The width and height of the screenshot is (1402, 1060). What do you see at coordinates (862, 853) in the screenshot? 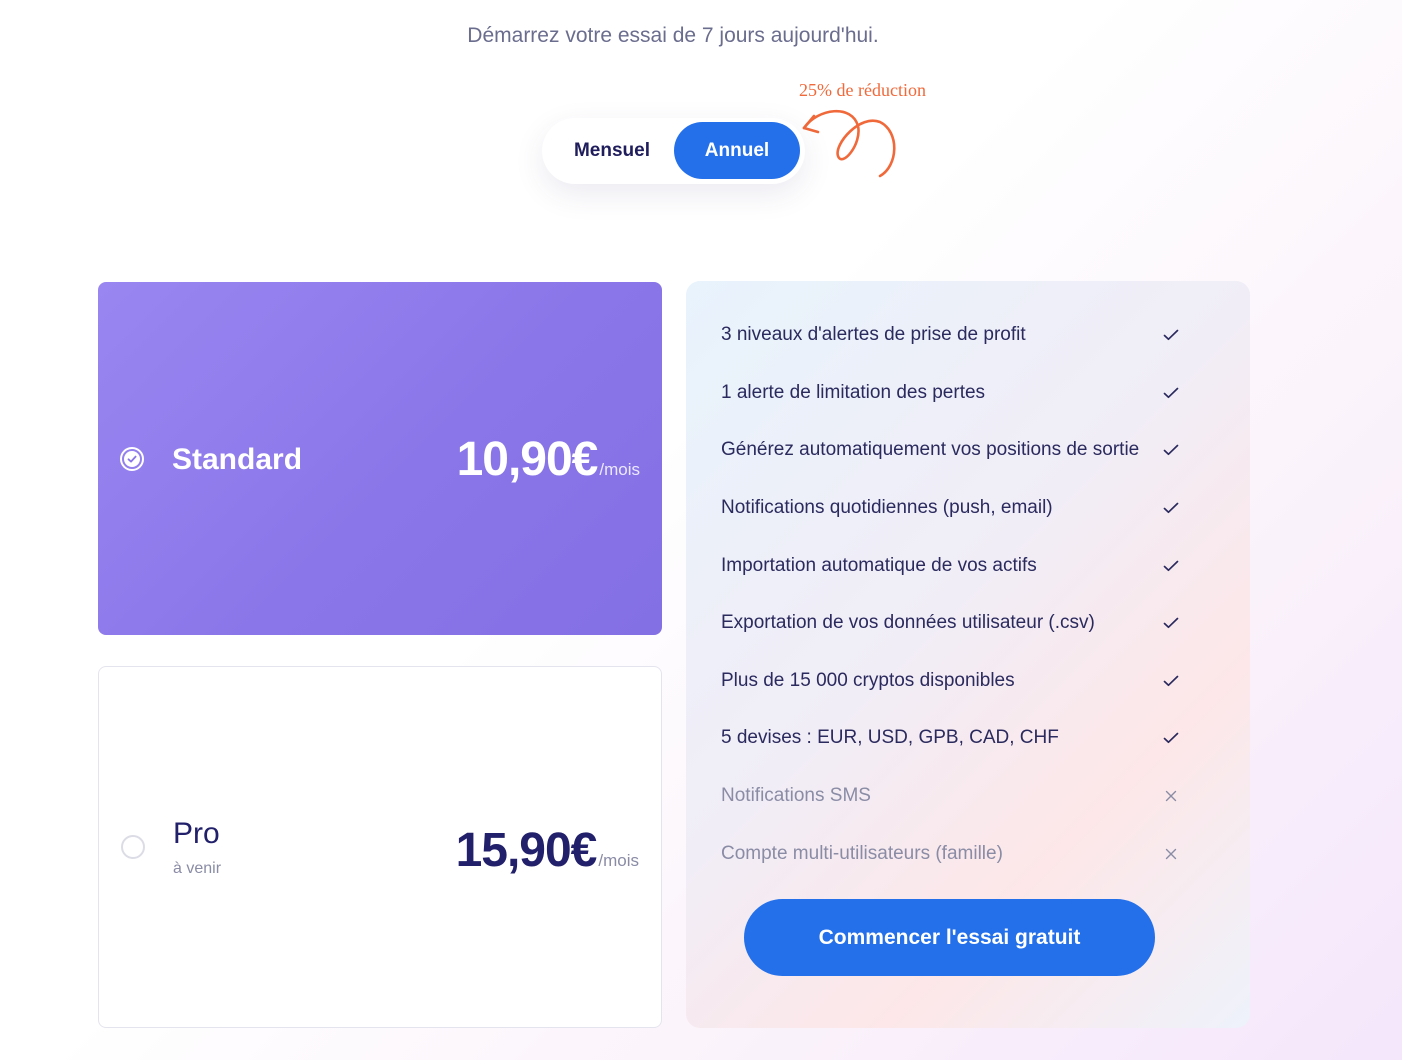
I see `feature-label: Compte multi-utilisateurs (famille)` at bounding box center [862, 853].